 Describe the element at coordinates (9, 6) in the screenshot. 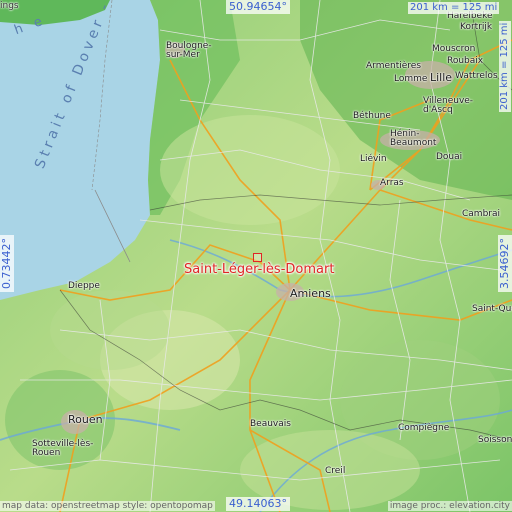

I see `sea-label-fragment: ings` at that location.